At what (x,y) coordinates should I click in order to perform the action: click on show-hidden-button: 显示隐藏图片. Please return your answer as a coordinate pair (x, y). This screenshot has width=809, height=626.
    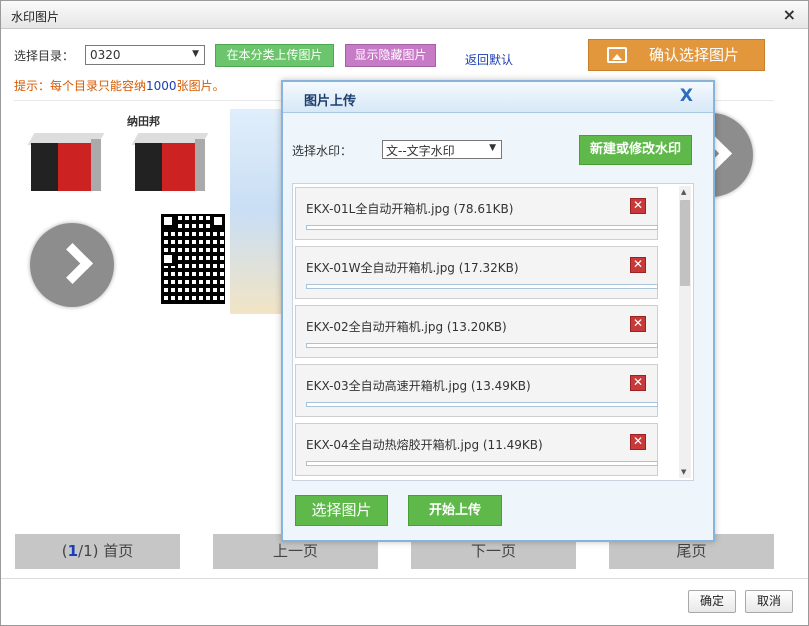
    Looking at the image, I should click on (390, 55).